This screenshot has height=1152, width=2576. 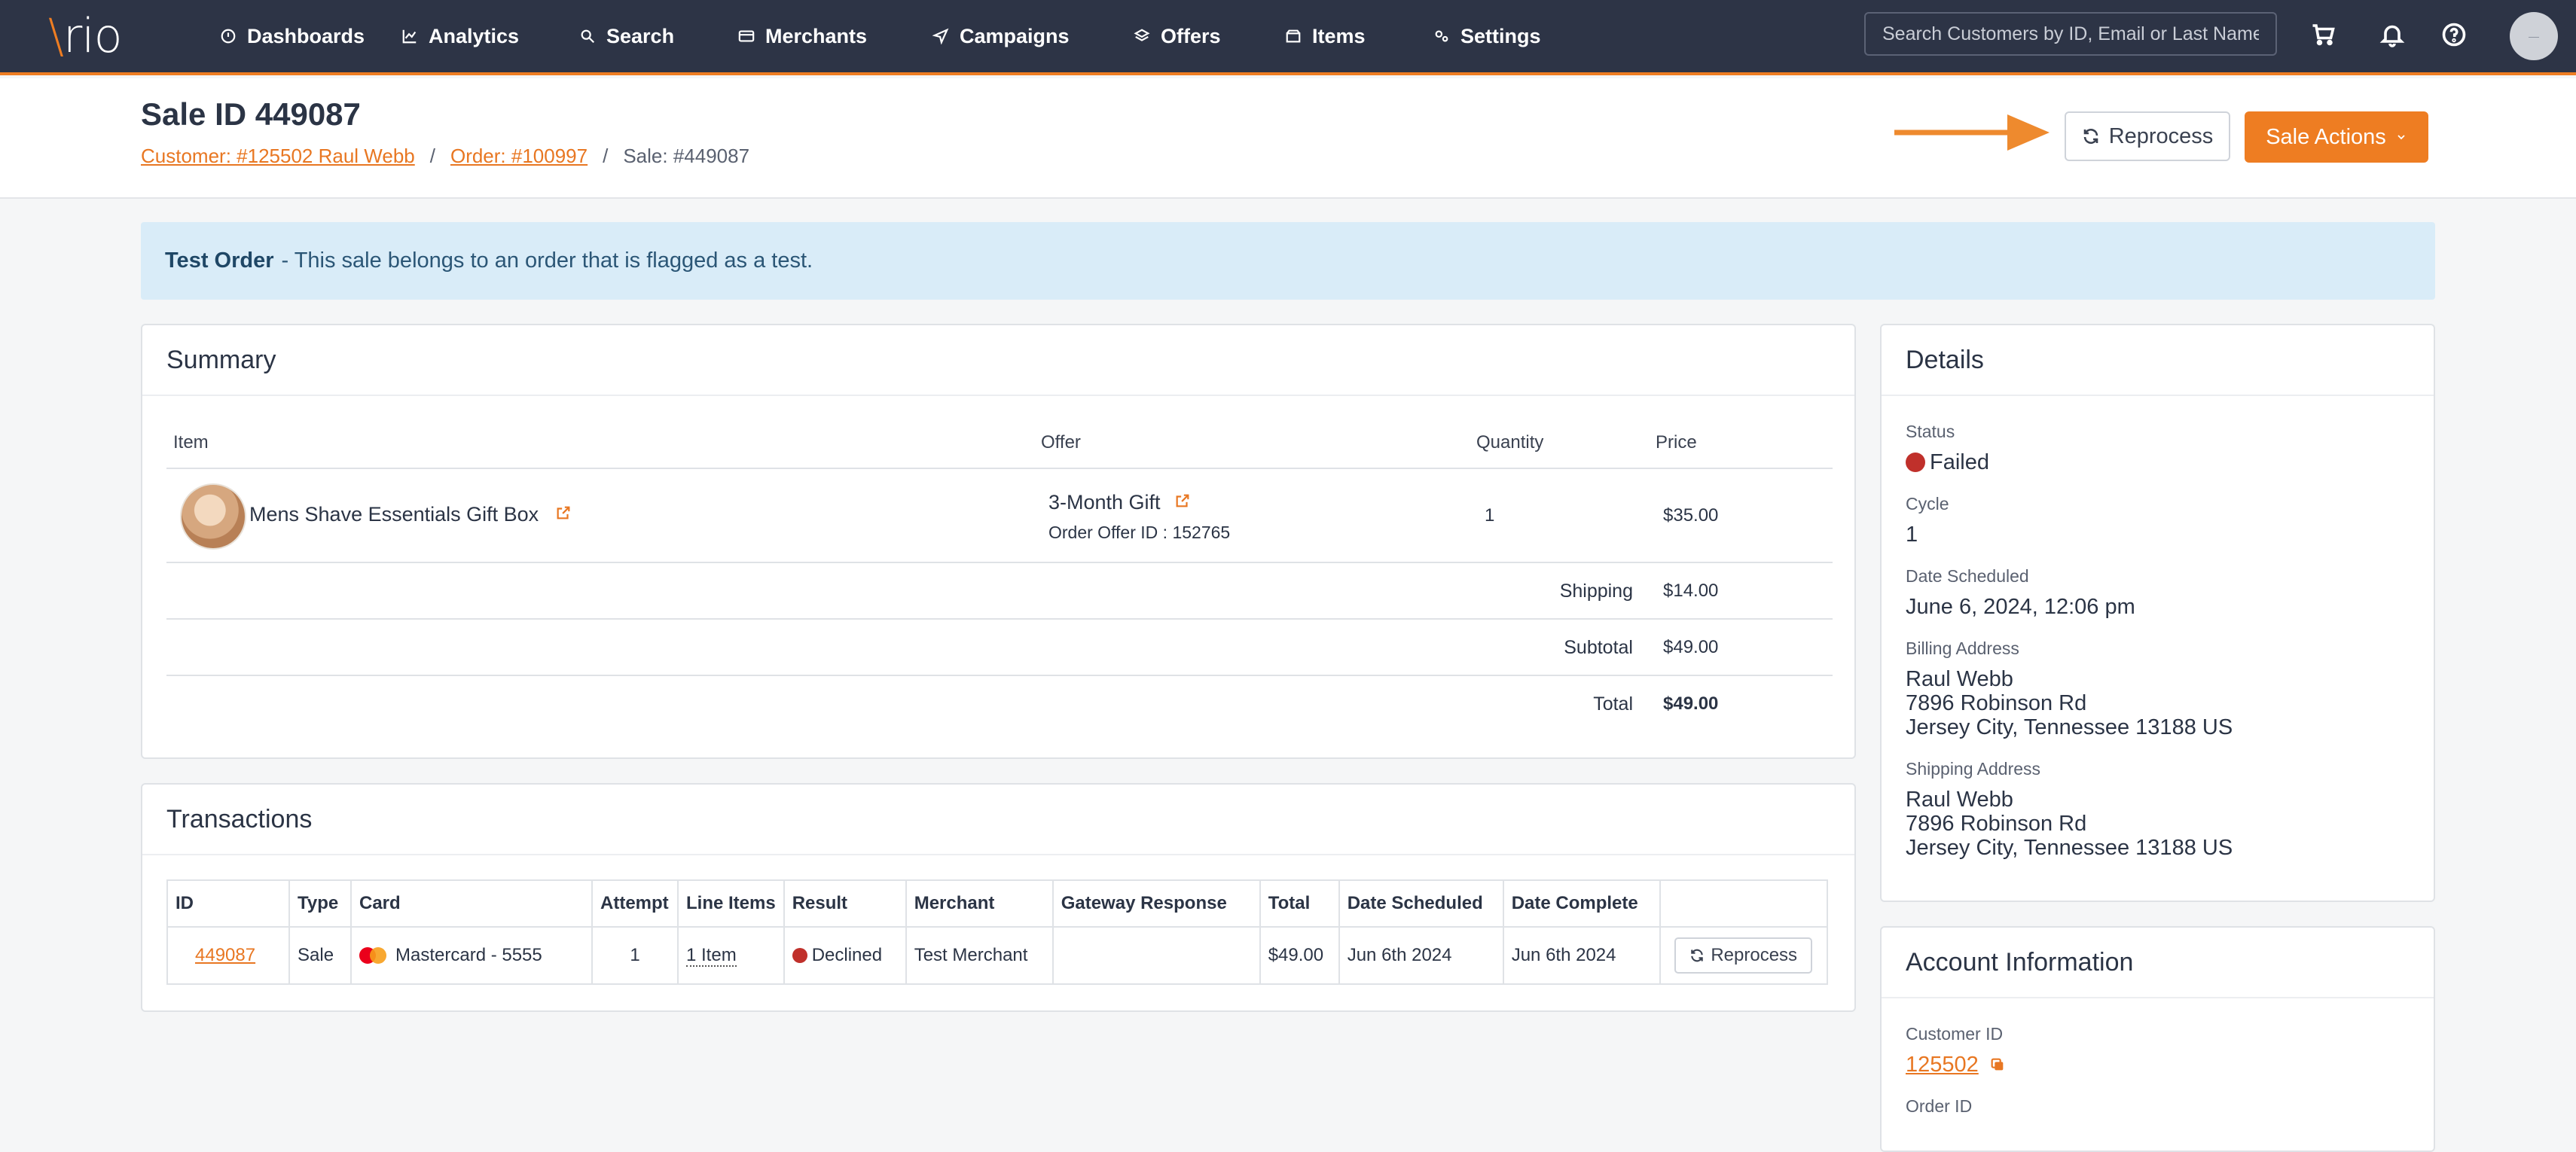 I want to click on nav-offers-label: Offers, so click(x=1191, y=35).